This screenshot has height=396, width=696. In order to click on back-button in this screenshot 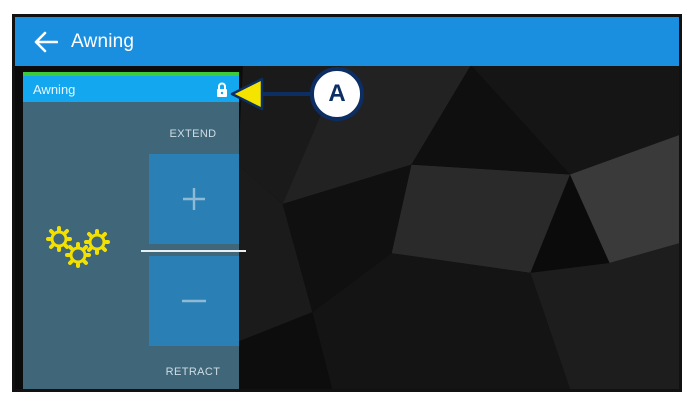, I will do `click(46, 42)`.